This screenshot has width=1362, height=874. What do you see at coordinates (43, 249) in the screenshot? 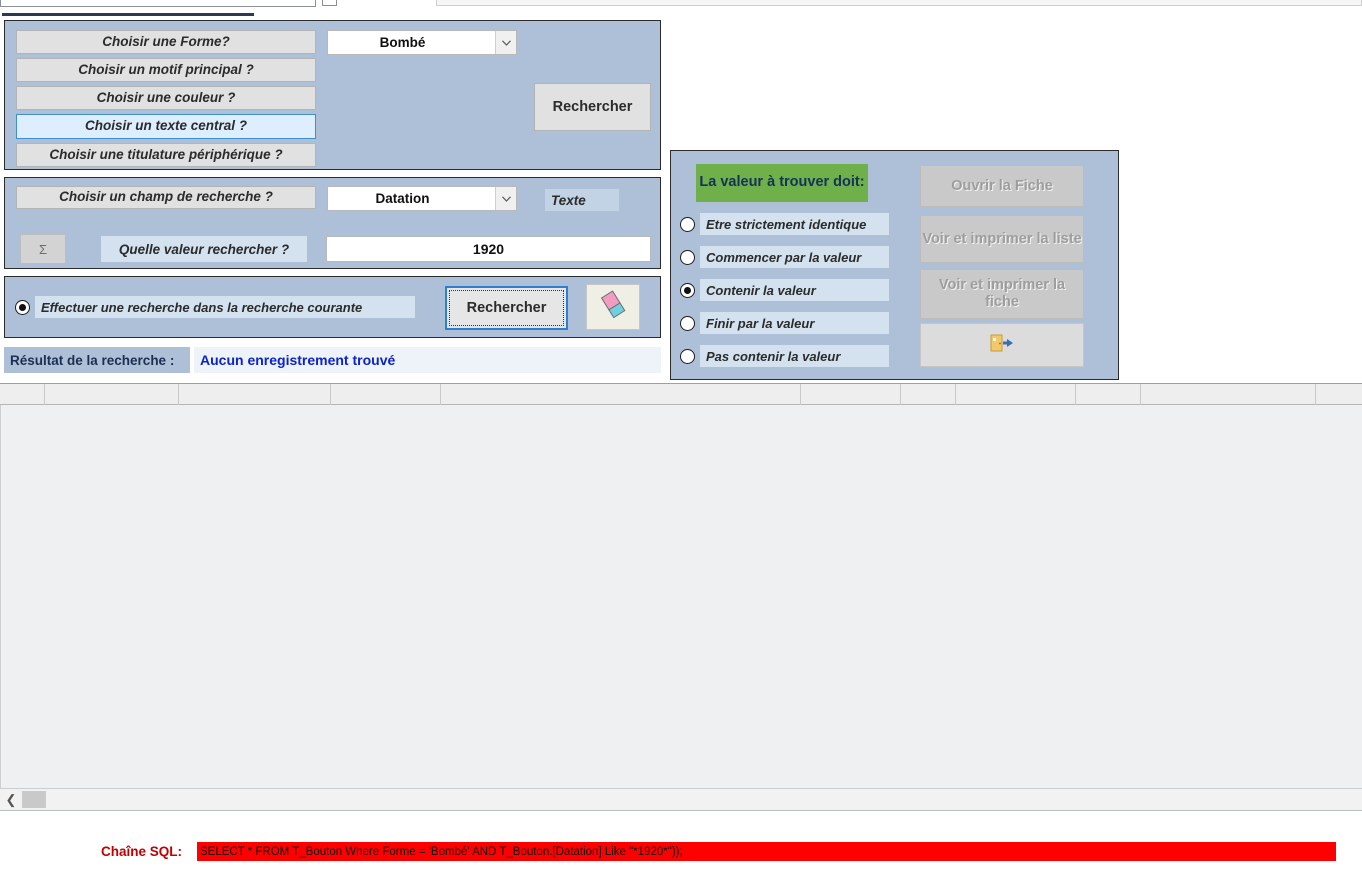
I see `sigma-button: Σ` at bounding box center [43, 249].